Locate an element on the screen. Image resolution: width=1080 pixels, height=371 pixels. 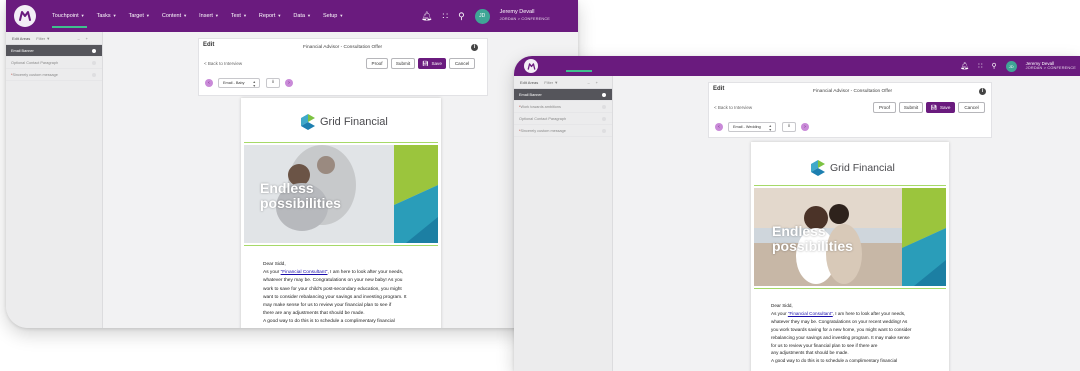
nav-data: Data ▼ is located at coordinates (302, 16).